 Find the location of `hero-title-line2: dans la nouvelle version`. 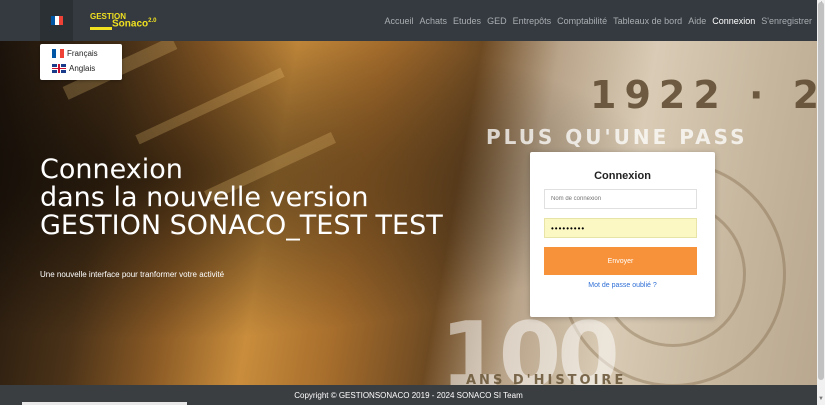

hero-title-line2: dans la nouvelle version is located at coordinates (204, 197).